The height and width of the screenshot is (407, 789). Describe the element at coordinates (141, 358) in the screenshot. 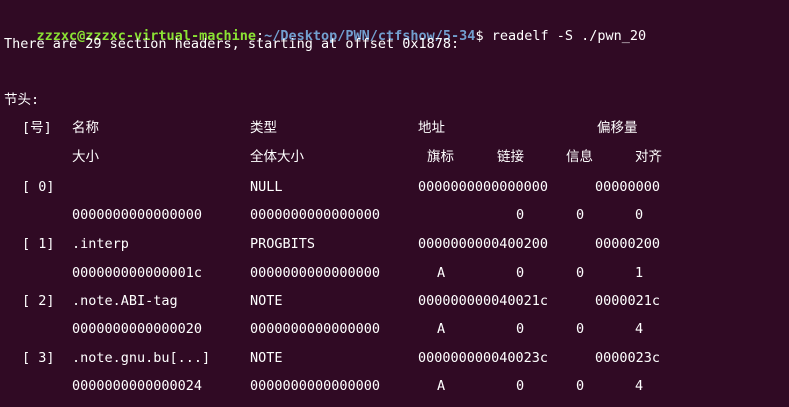

I see `section-name: .note.gnu.bu[...]` at that location.